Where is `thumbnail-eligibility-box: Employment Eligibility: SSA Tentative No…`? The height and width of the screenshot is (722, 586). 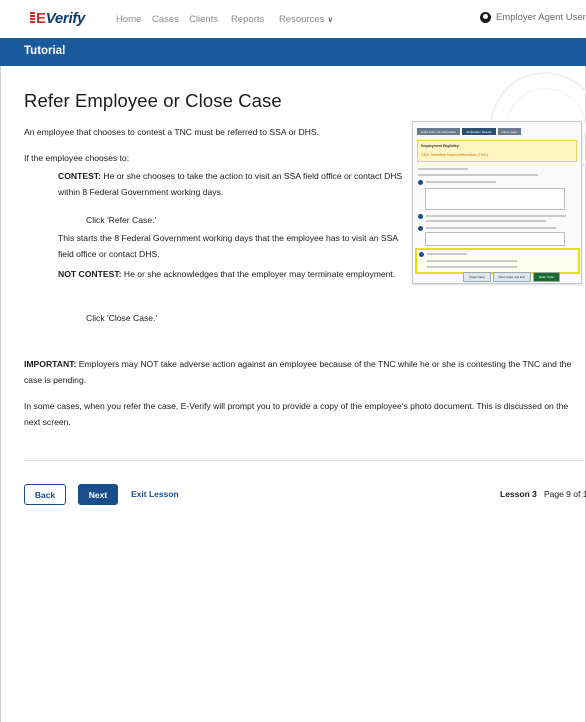
thumbnail-eligibility-box: Employment Eligibility: SSA Tentative No… is located at coordinates (497, 151).